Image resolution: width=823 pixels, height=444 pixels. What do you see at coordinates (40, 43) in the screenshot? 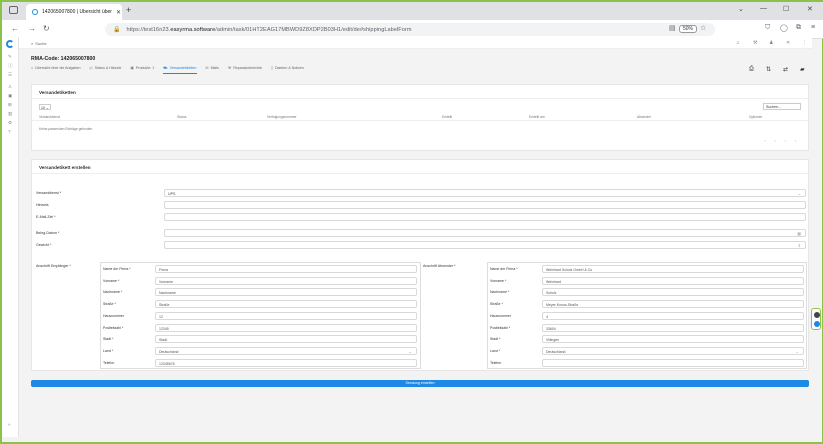
I see `search-input: Suche` at bounding box center [40, 43].